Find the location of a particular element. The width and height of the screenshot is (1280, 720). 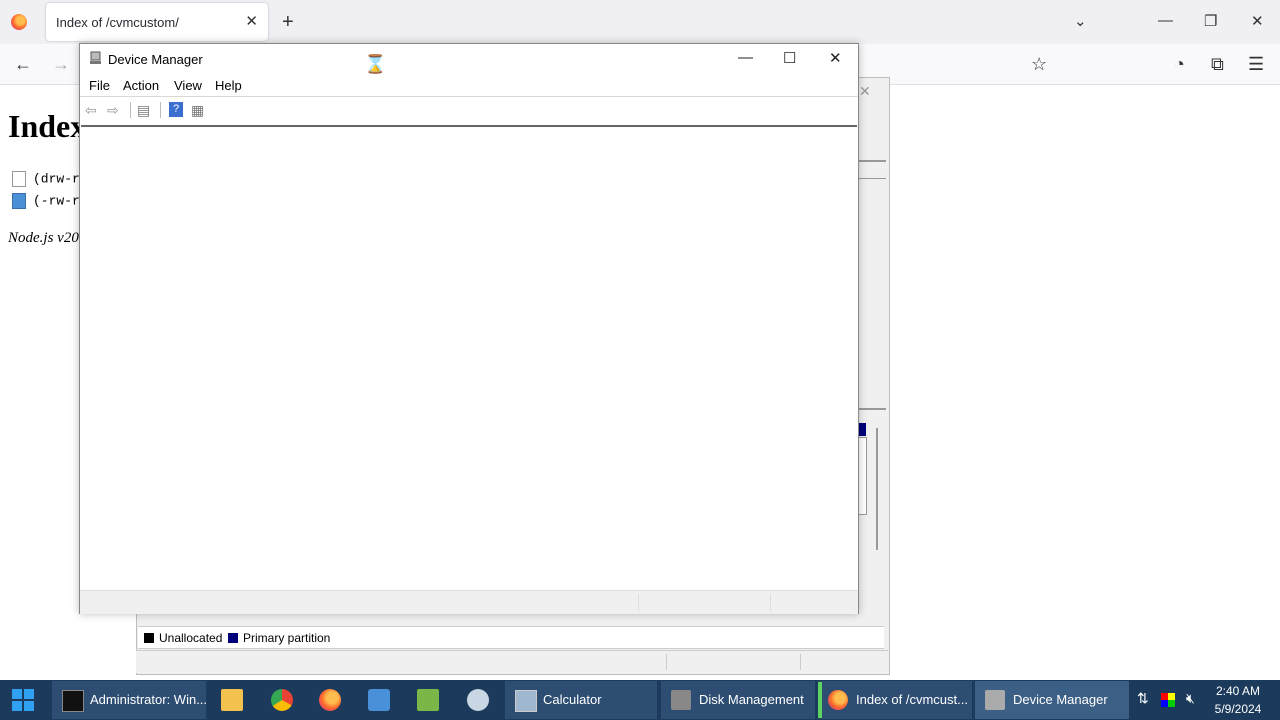

list-item: (-rw-rw is located at coordinates (50, 201).